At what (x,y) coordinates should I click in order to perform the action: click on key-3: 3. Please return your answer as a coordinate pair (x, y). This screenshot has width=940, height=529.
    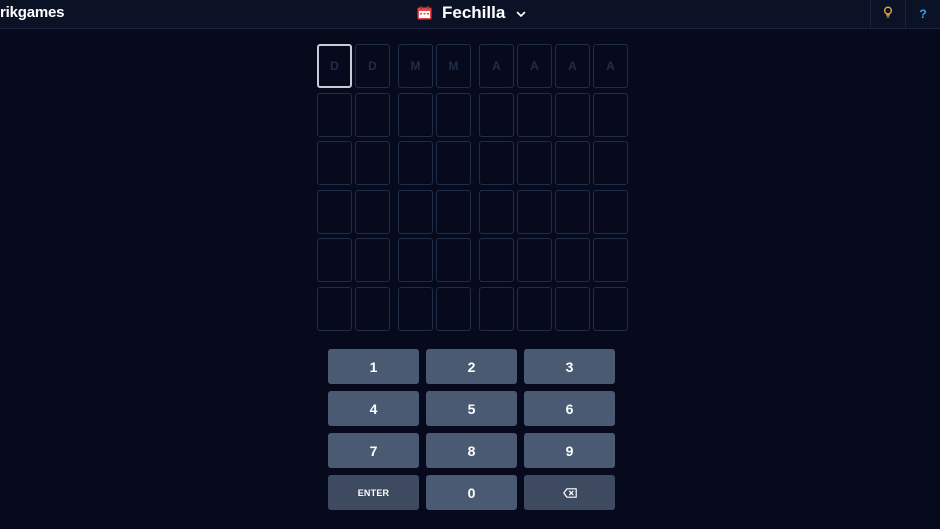
    Looking at the image, I should click on (569, 366).